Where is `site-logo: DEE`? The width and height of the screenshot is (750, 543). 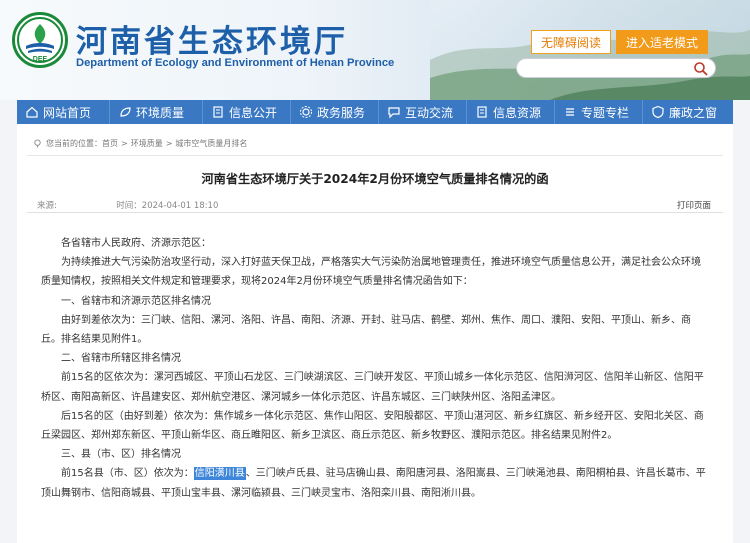 site-logo: DEE is located at coordinates (40, 40).